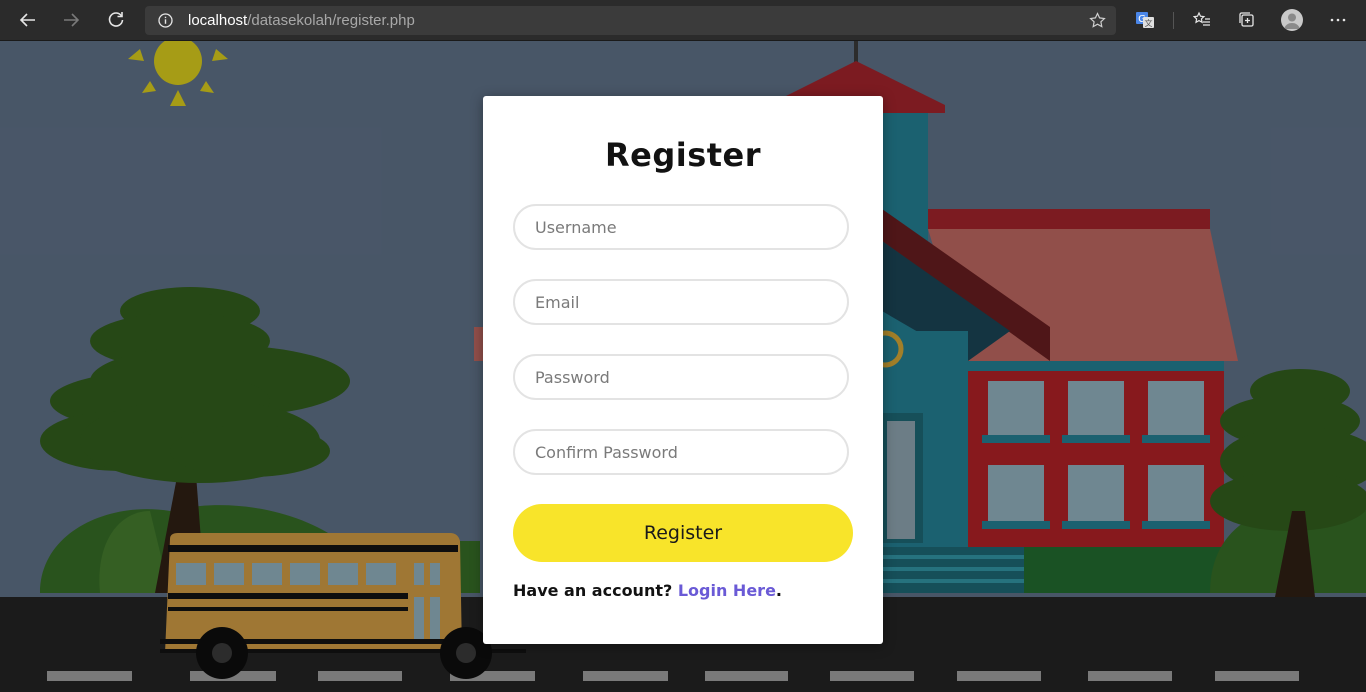 Image resolution: width=1366 pixels, height=692 pixels. Describe the element at coordinates (683, 155) in the screenshot. I see `page-title: Register` at that location.